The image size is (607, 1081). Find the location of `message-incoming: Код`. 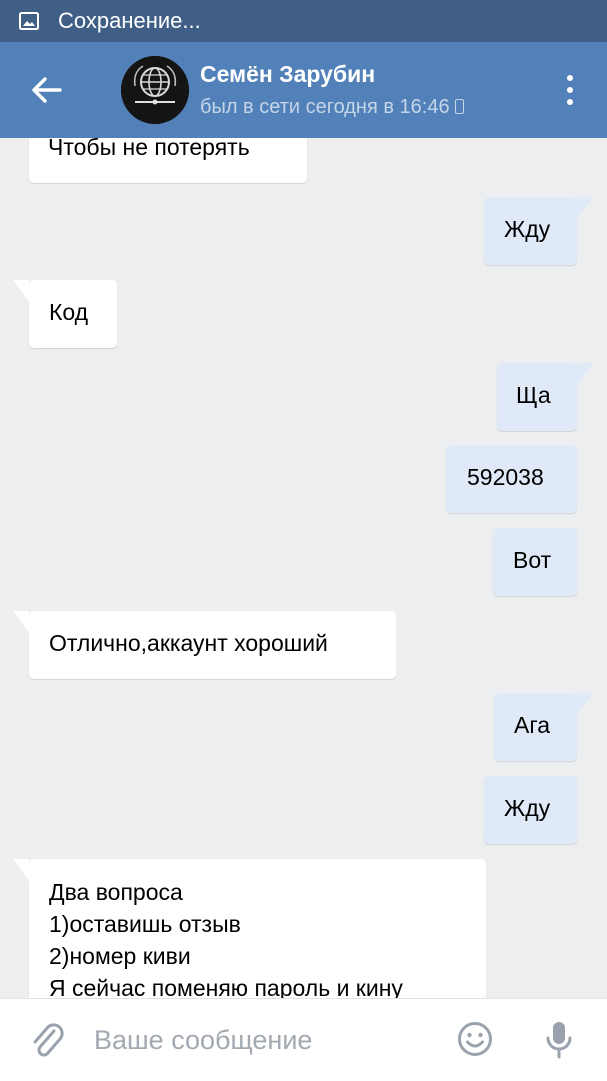

message-incoming: Код is located at coordinates (65, 314).